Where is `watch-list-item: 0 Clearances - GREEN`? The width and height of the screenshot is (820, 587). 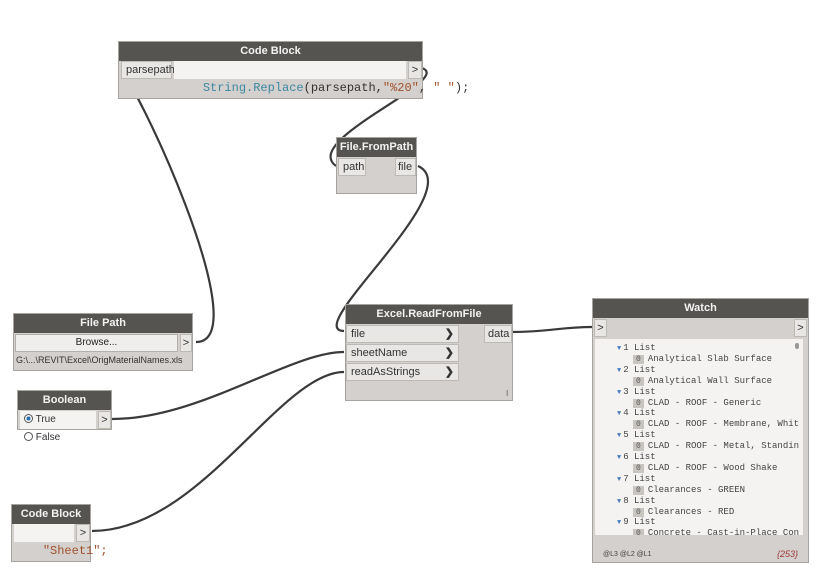
watch-list-item: 0 Clearances - GREEN is located at coordinates (689, 490).